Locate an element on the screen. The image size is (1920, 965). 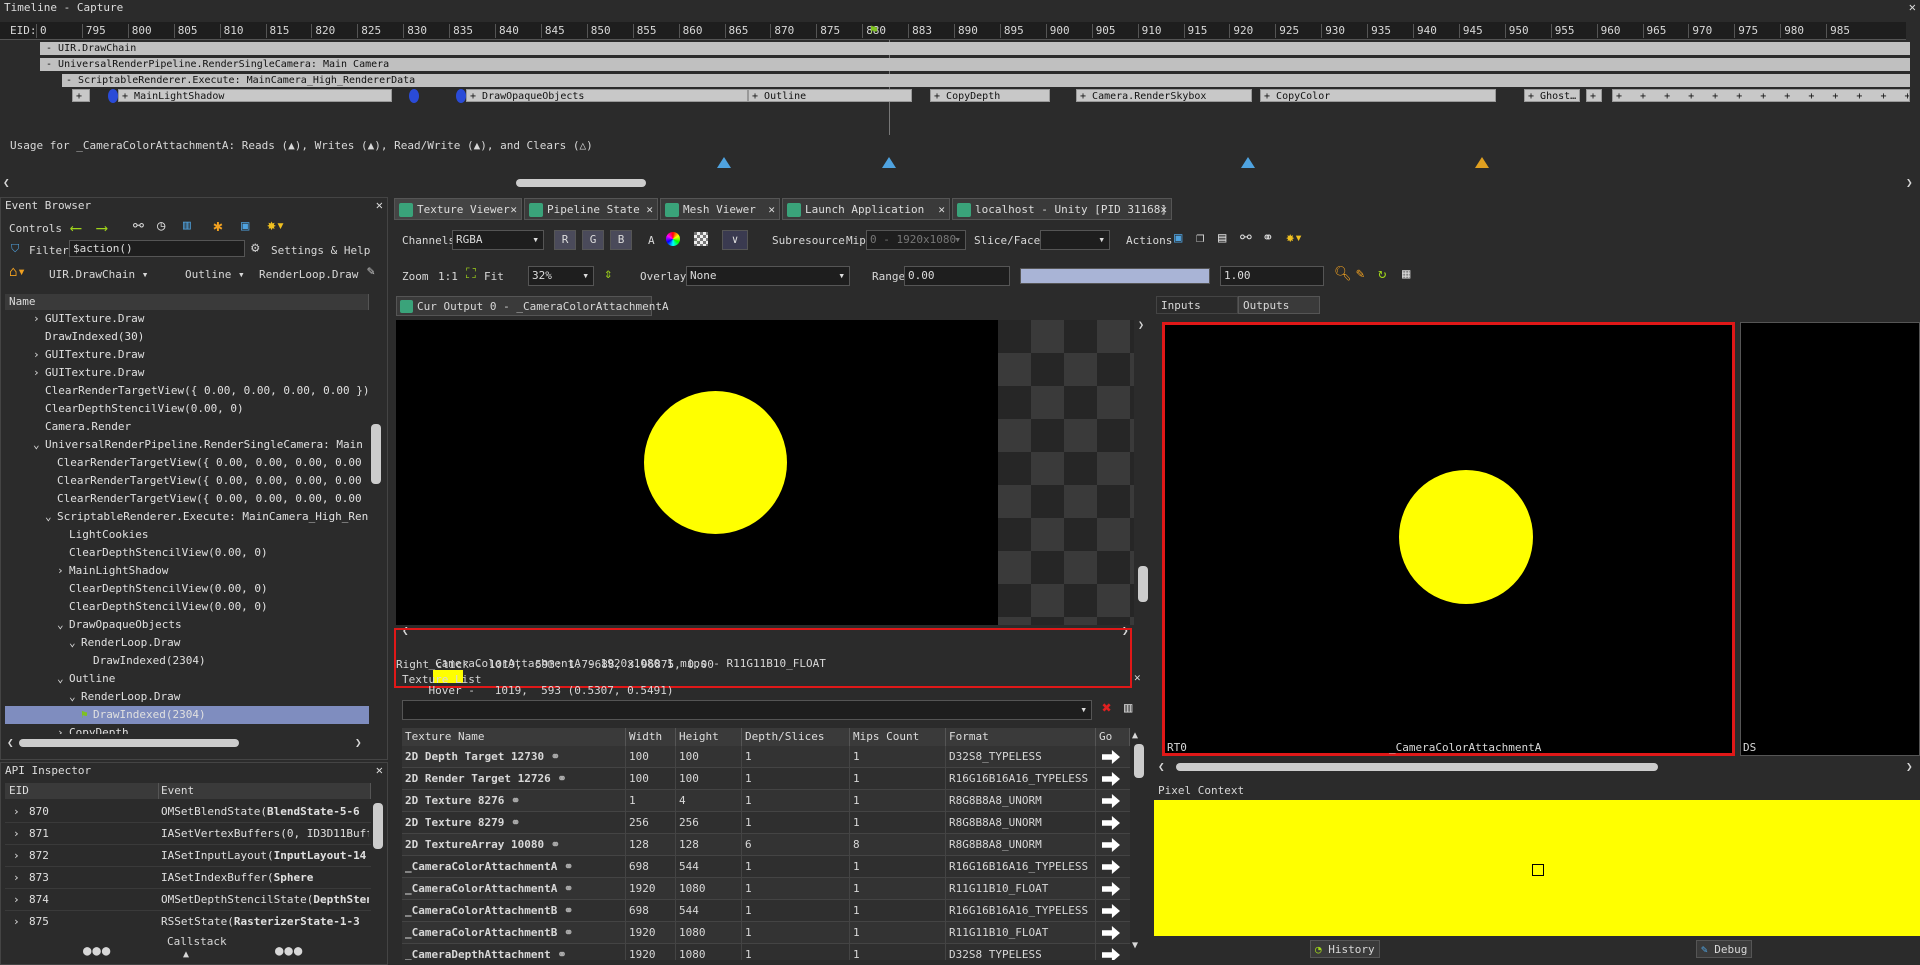
channel-g-toggle: G is located at coordinates (593, 240).